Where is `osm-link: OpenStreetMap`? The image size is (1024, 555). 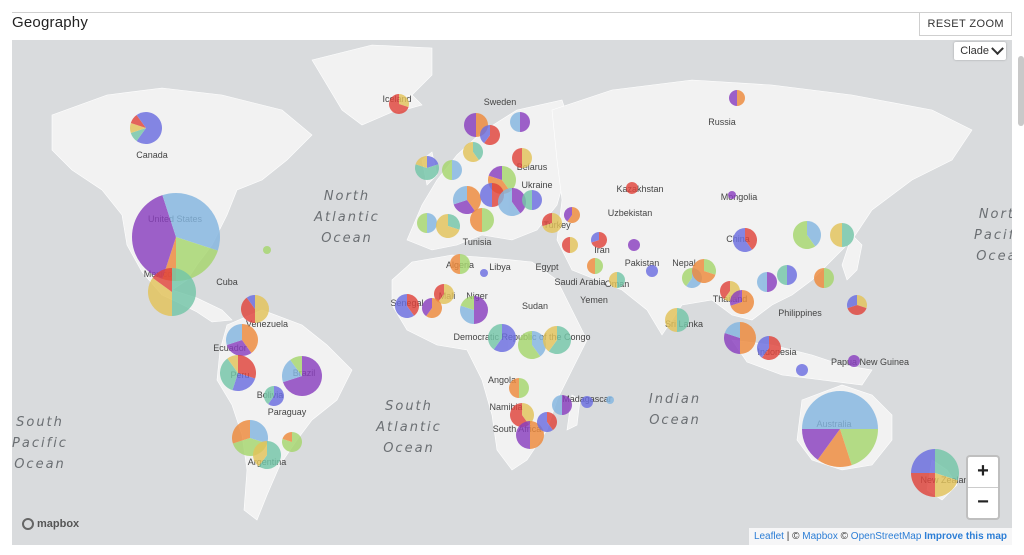 osm-link: OpenStreetMap is located at coordinates (886, 536).